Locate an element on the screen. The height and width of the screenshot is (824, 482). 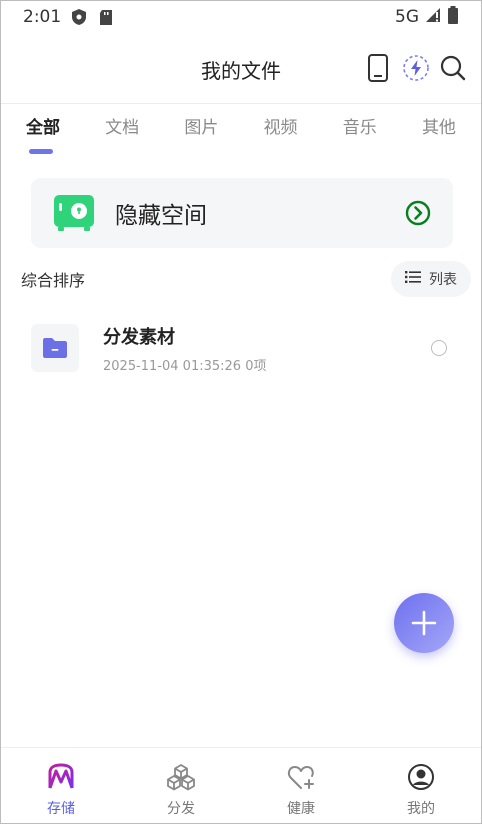
status-time: 2:01 is located at coordinates (42, 17).